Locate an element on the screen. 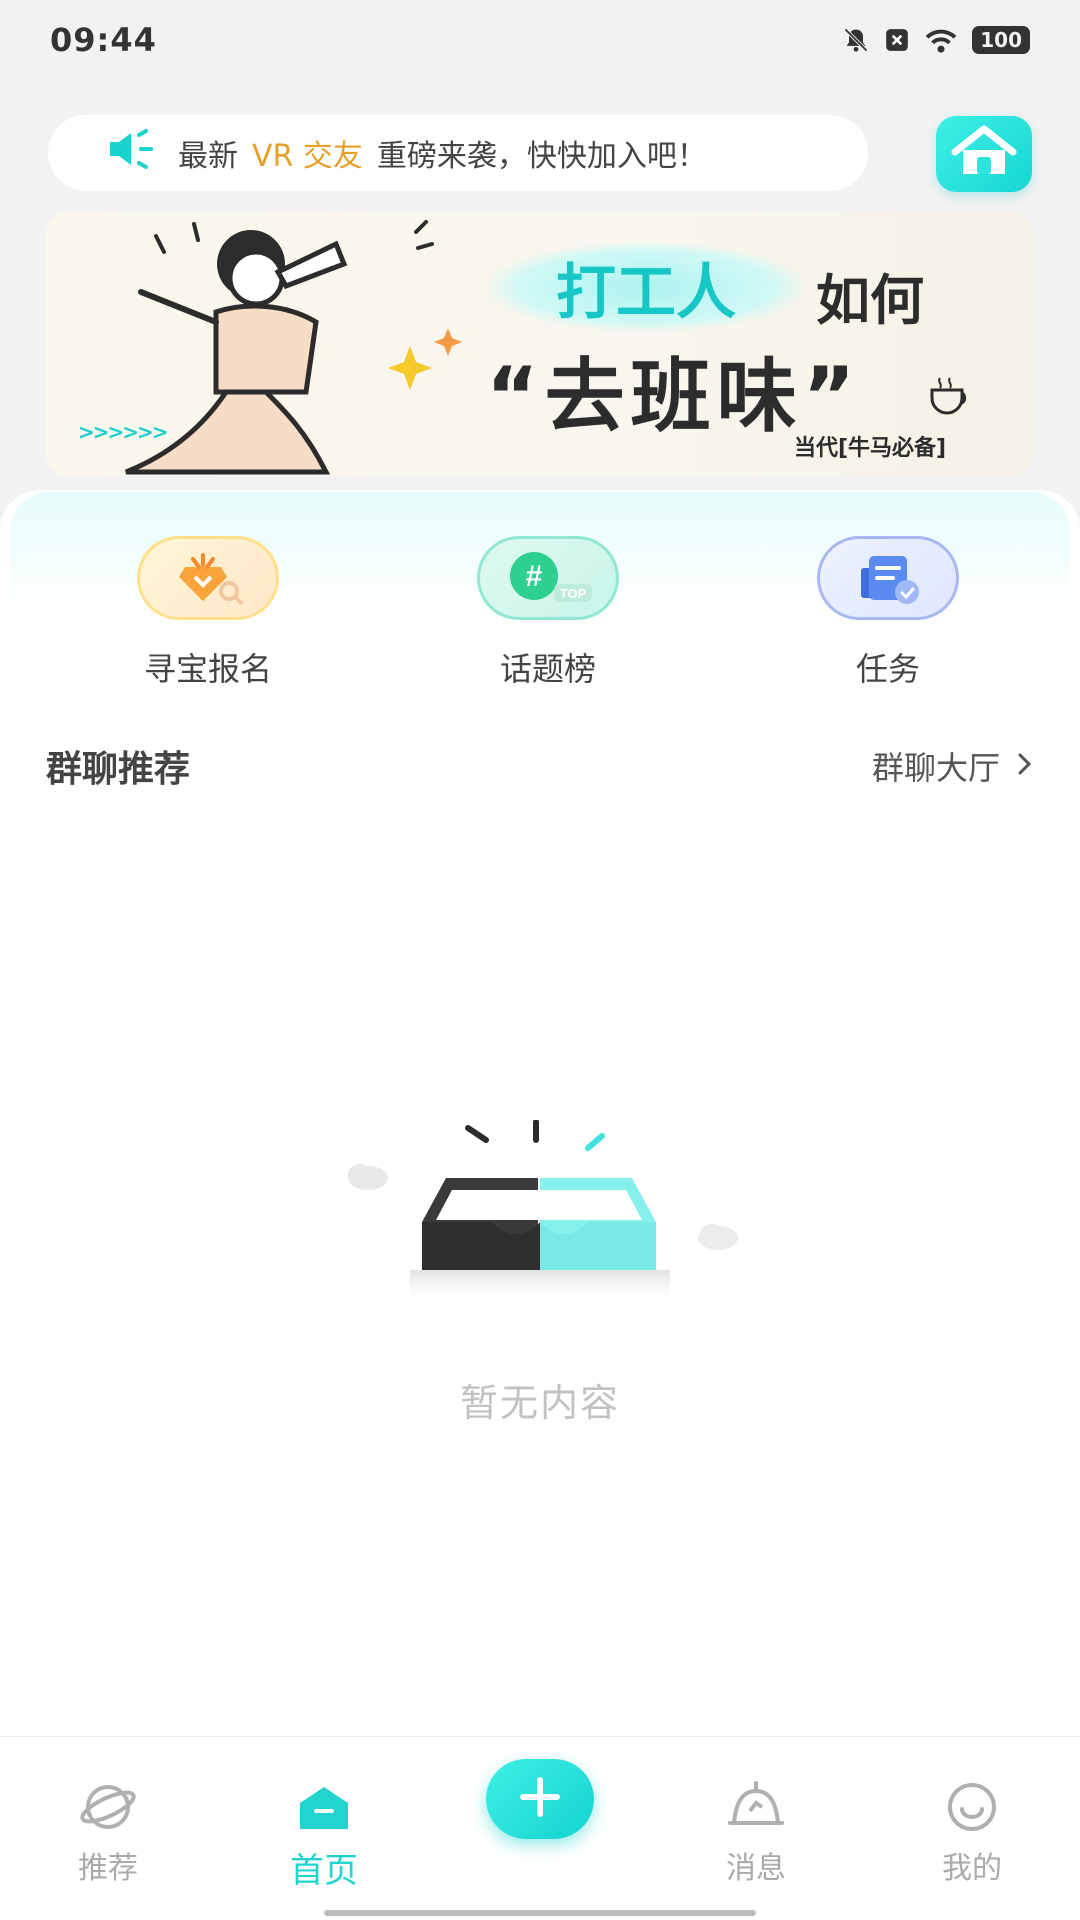  task-icon is located at coordinates (888, 578).